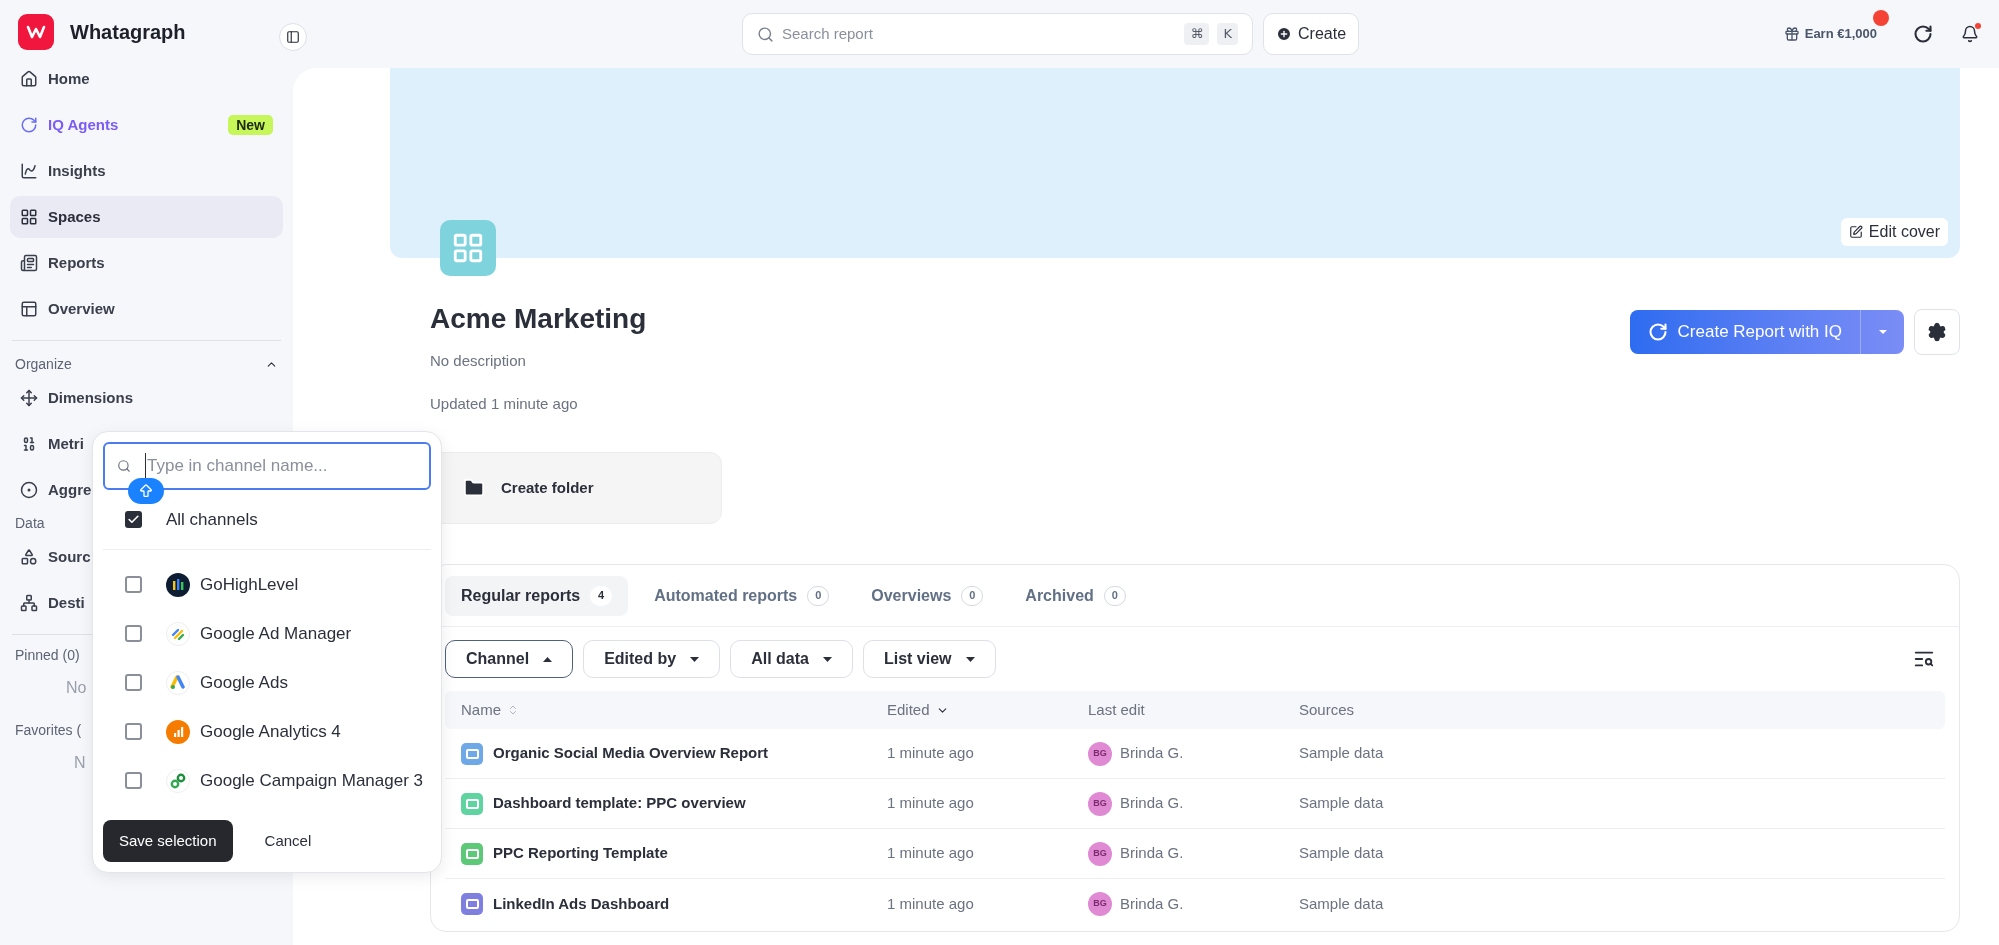 The image size is (1999, 945). Describe the element at coordinates (581, 903) in the screenshot. I see `report-name: LinkedIn Ads Dashboard` at that location.